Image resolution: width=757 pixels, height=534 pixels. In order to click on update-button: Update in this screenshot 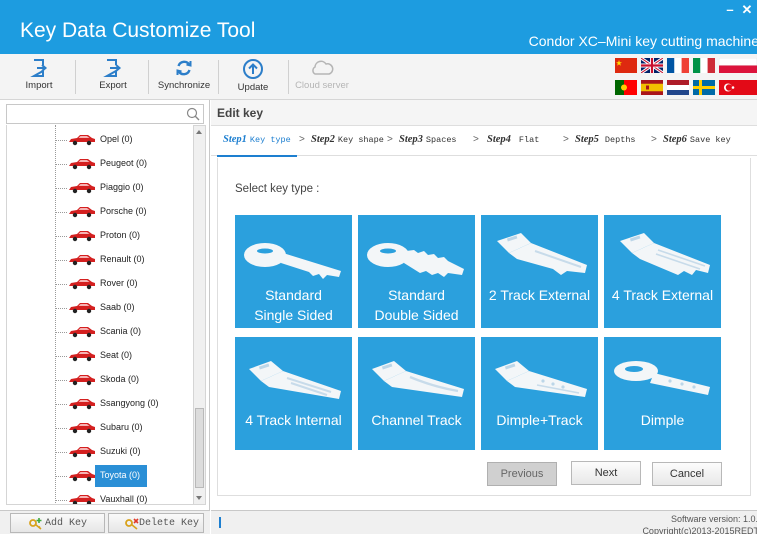, I will do `click(253, 76)`.